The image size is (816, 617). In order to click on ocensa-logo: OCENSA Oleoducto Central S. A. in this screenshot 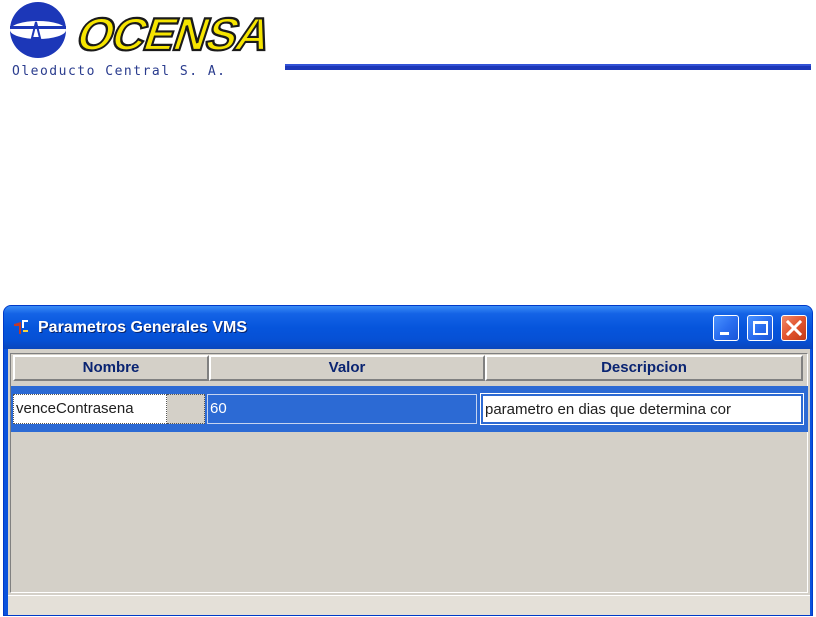, I will do `click(148, 41)`.